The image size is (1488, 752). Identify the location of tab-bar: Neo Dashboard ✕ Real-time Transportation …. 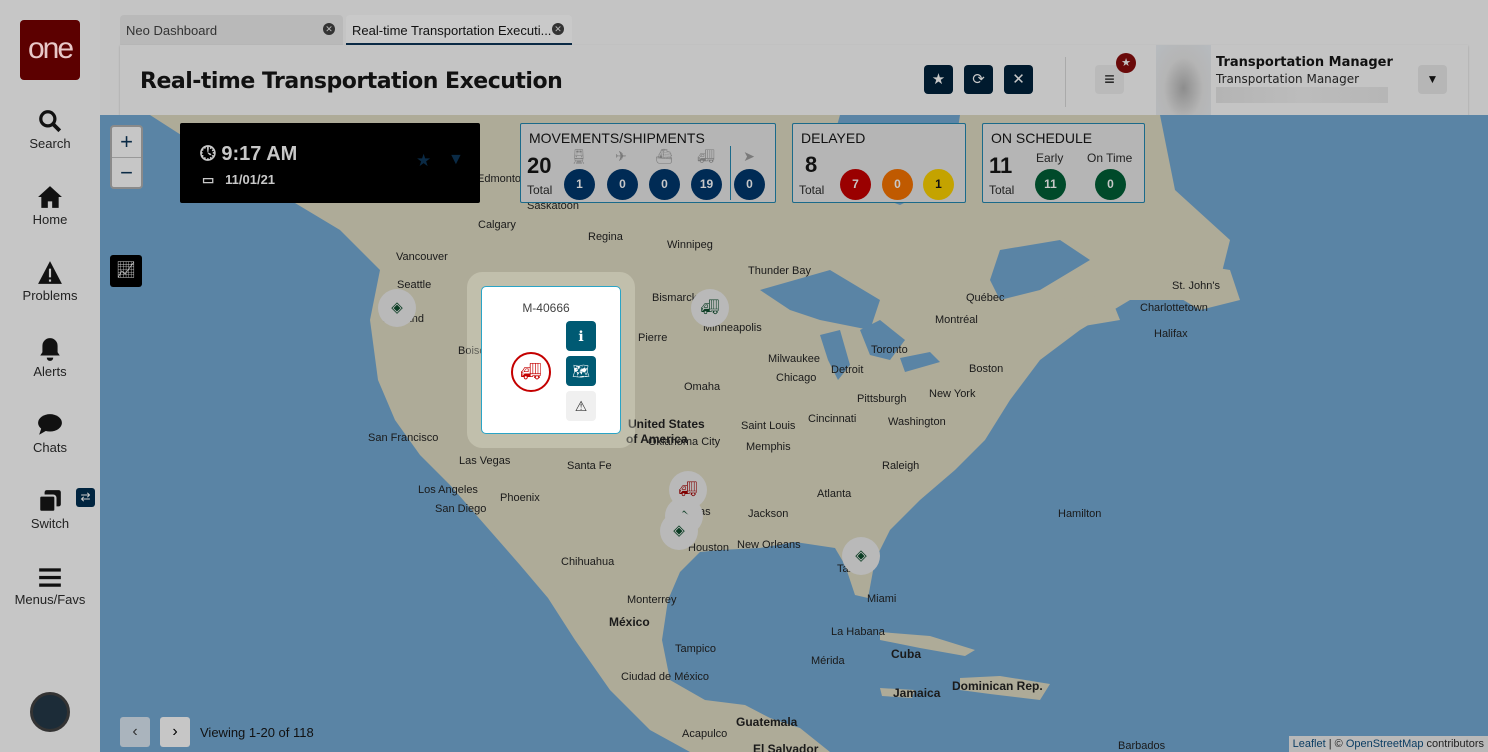
(347, 30).